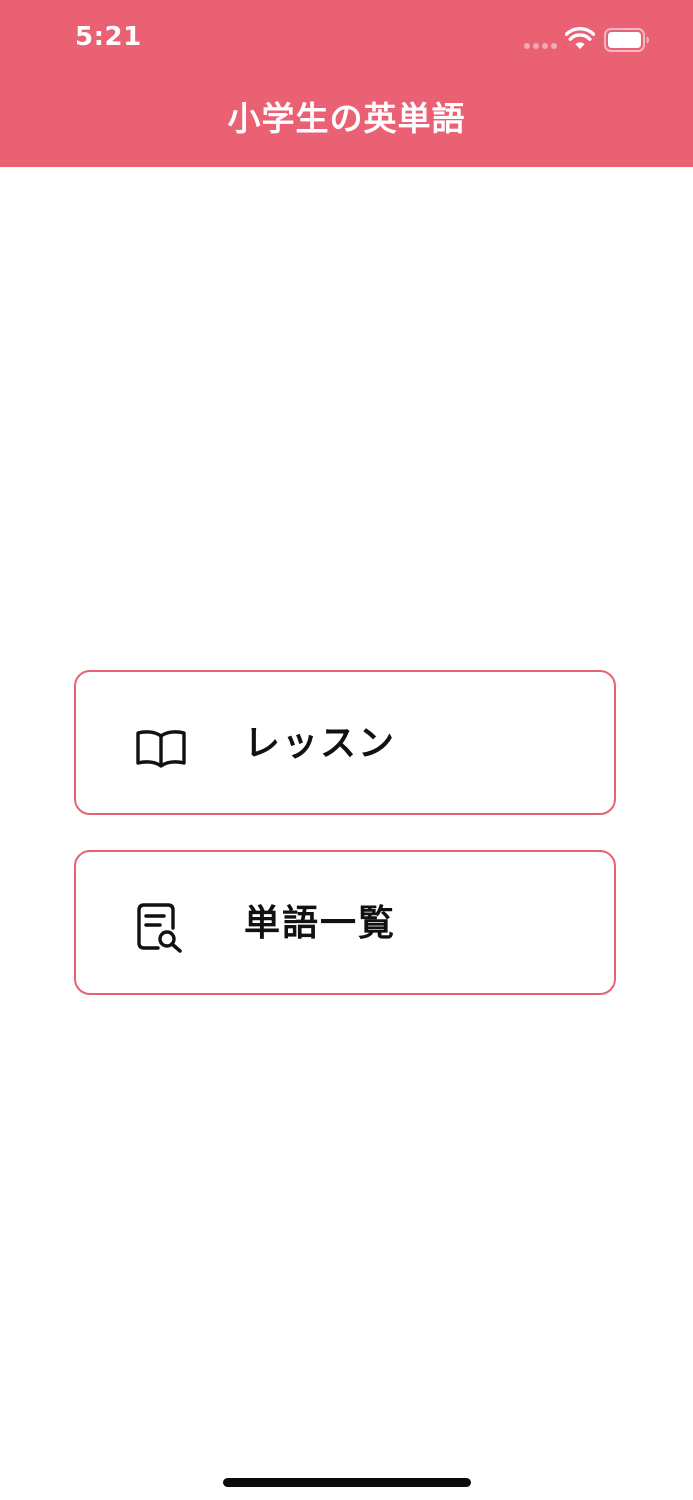 The height and width of the screenshot is (1500, 693). What do you see at coordinates (161, 749) in the screenshot?
I see `book-open-icon` at bounding box center [161, 749].